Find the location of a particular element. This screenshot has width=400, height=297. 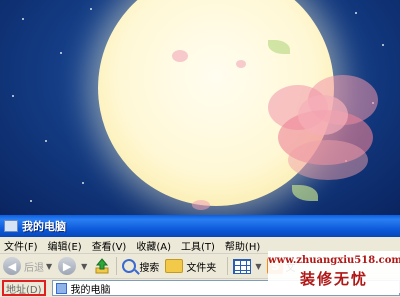

back-button: ◀ 后退 ▼ is located at coordinates (27, 266).